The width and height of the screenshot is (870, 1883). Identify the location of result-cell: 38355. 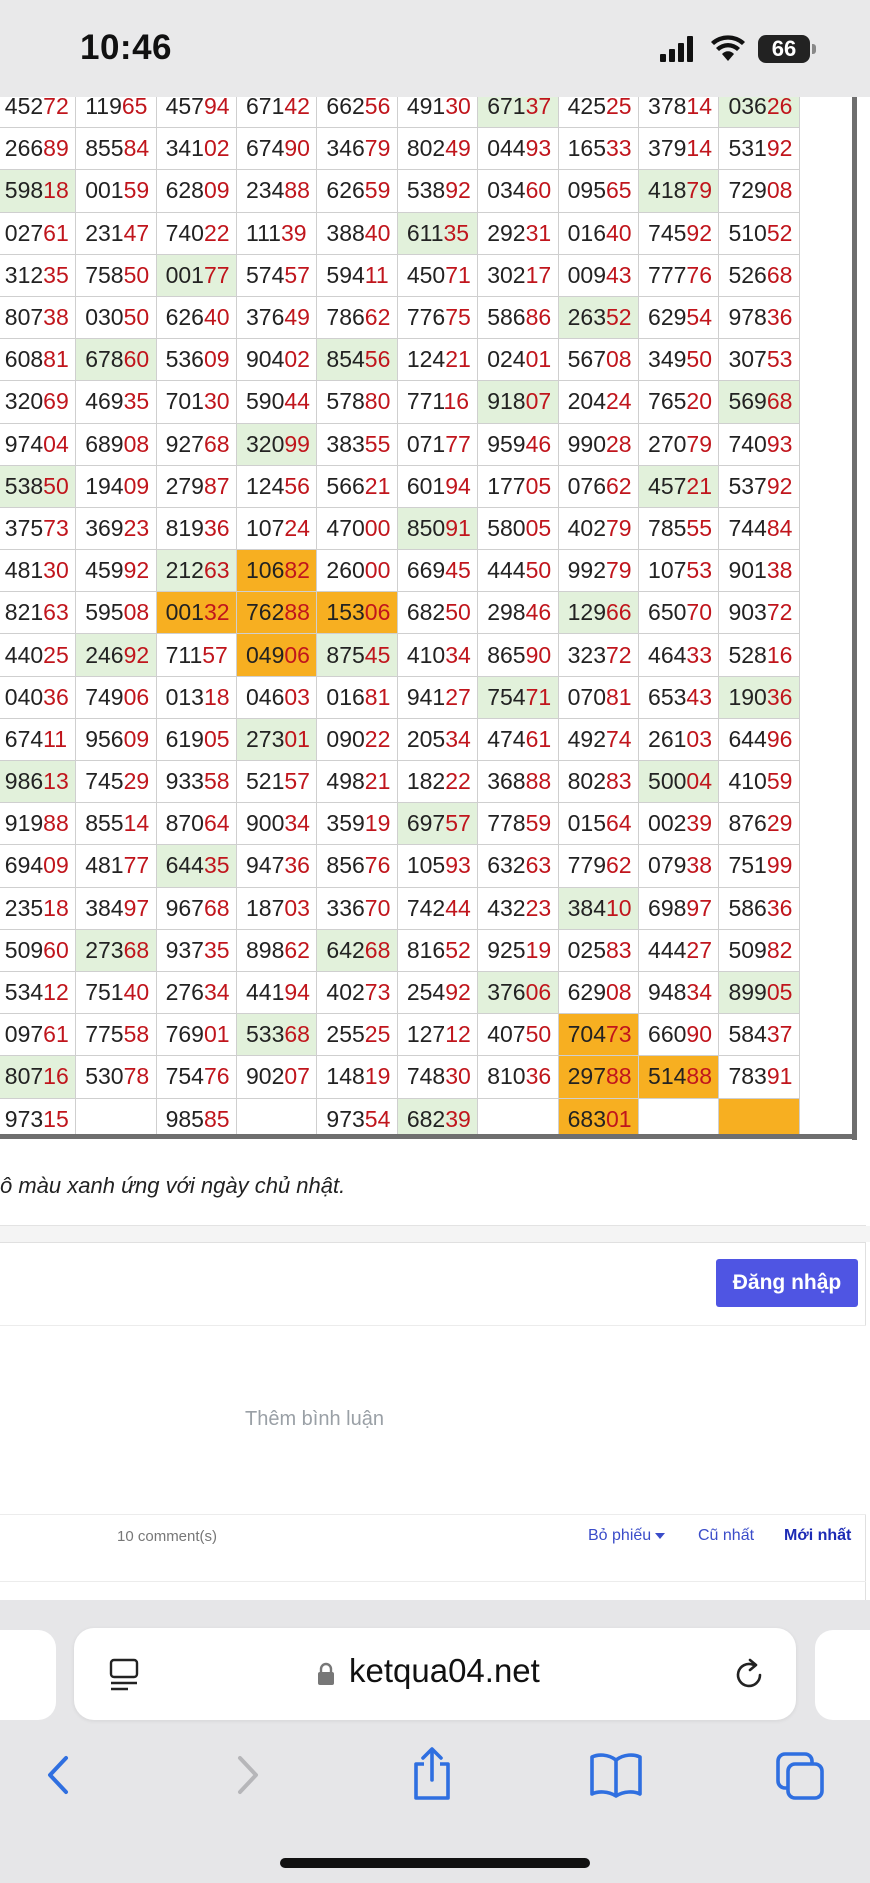
(357, 444).